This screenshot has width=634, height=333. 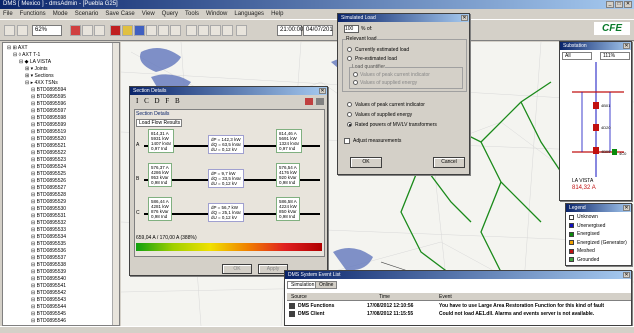 I want to click on menu-file: File, so click(x=8, y=14).